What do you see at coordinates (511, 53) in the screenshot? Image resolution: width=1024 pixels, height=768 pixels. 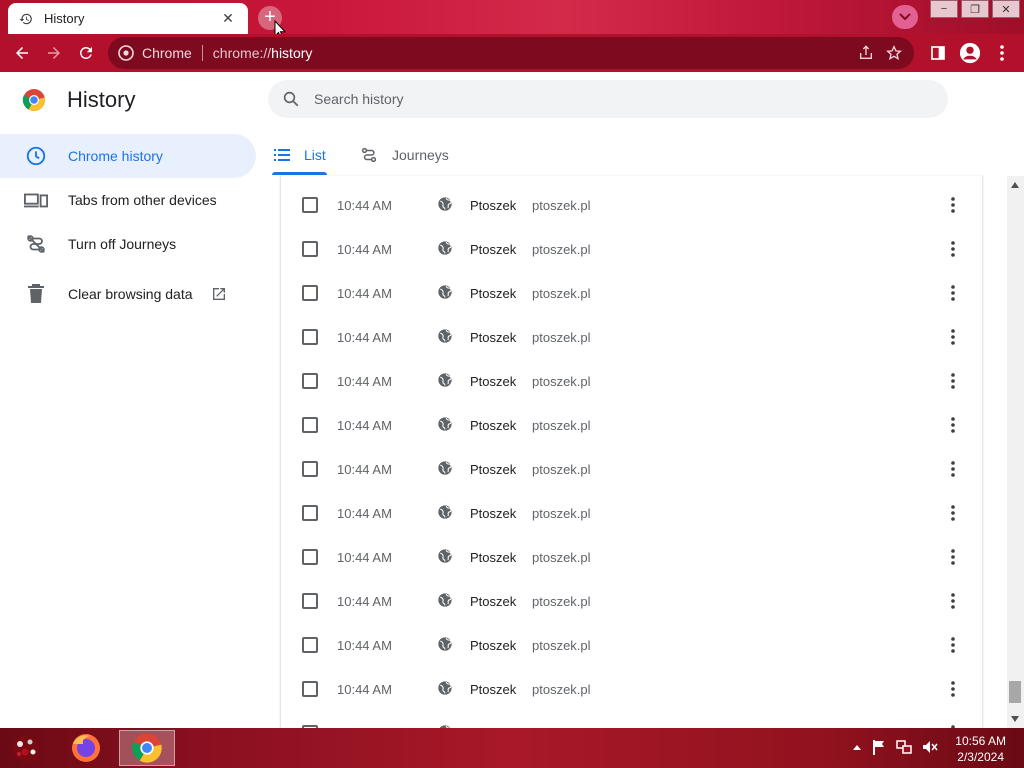 I see `address-bar: Chrome chrome:// history` at bounding box center [511, 53].